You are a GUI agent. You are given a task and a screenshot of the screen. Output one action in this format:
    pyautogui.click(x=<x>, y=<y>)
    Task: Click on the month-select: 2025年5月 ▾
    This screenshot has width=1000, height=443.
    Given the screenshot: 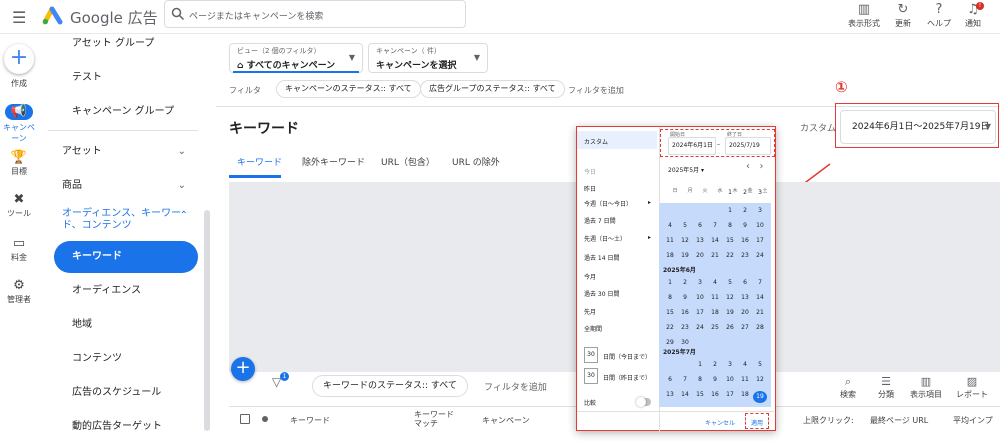 What is the action you would take?
    pyautogui.click(x=686, y=169)
    